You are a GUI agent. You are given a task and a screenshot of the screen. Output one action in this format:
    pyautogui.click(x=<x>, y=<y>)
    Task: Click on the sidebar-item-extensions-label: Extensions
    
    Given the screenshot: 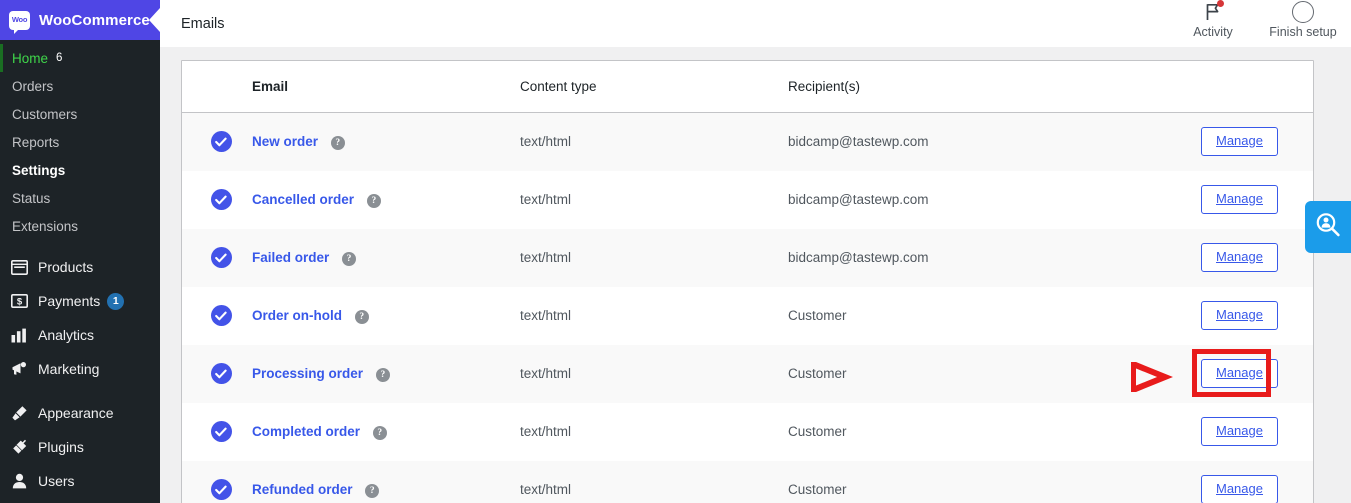 What is the action you would take?
    pyautogui.click(x=45, y=226)
    